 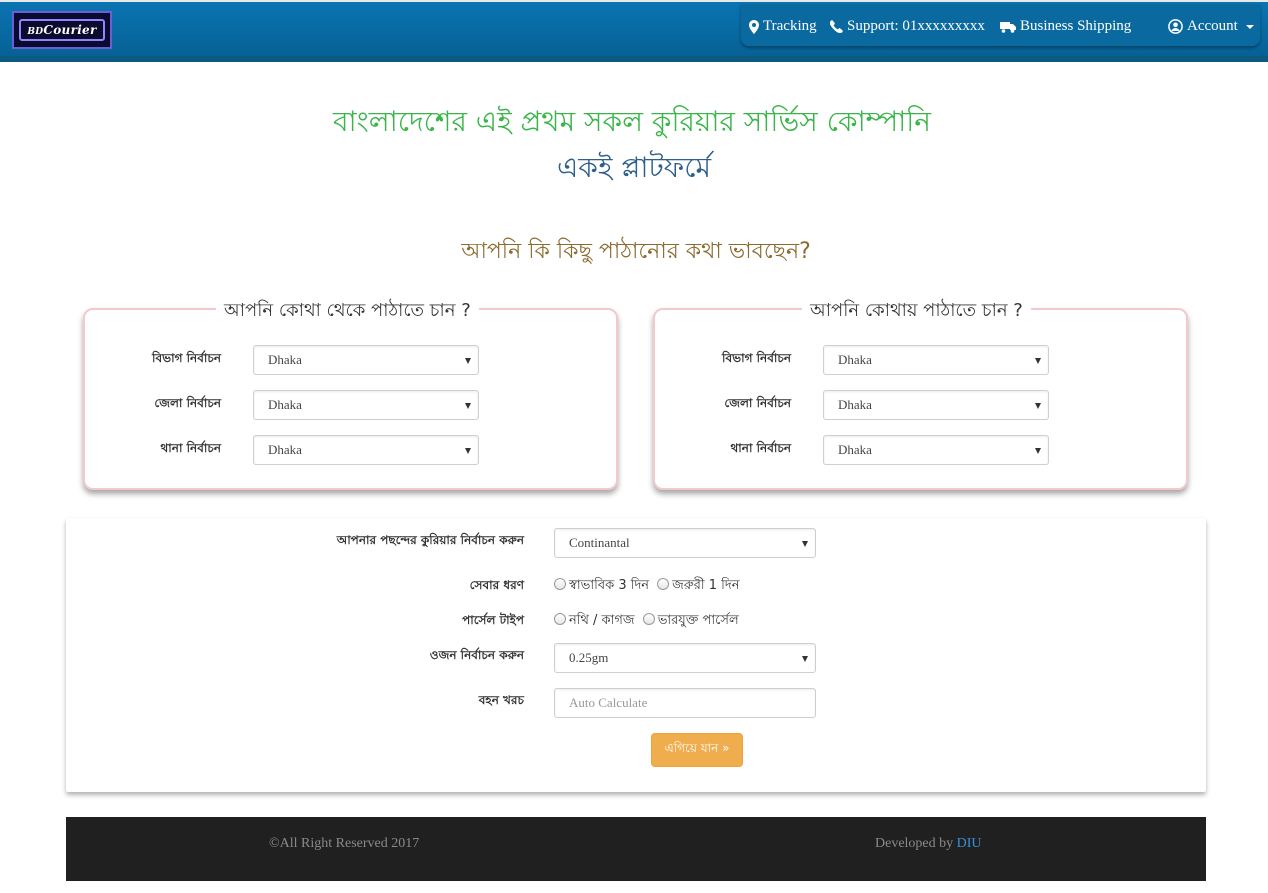 I want to click on courier-value: Continantal, so click(x=599, y=542).